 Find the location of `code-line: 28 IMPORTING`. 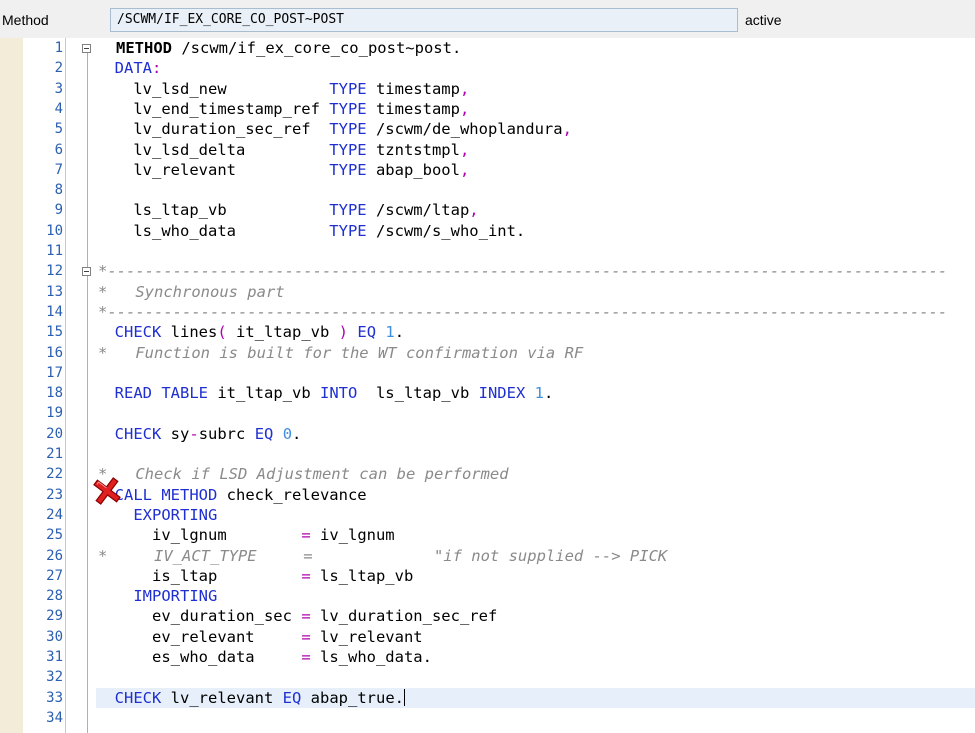

code-line: 28 IMPORTING is located at coordinates (487, 596).